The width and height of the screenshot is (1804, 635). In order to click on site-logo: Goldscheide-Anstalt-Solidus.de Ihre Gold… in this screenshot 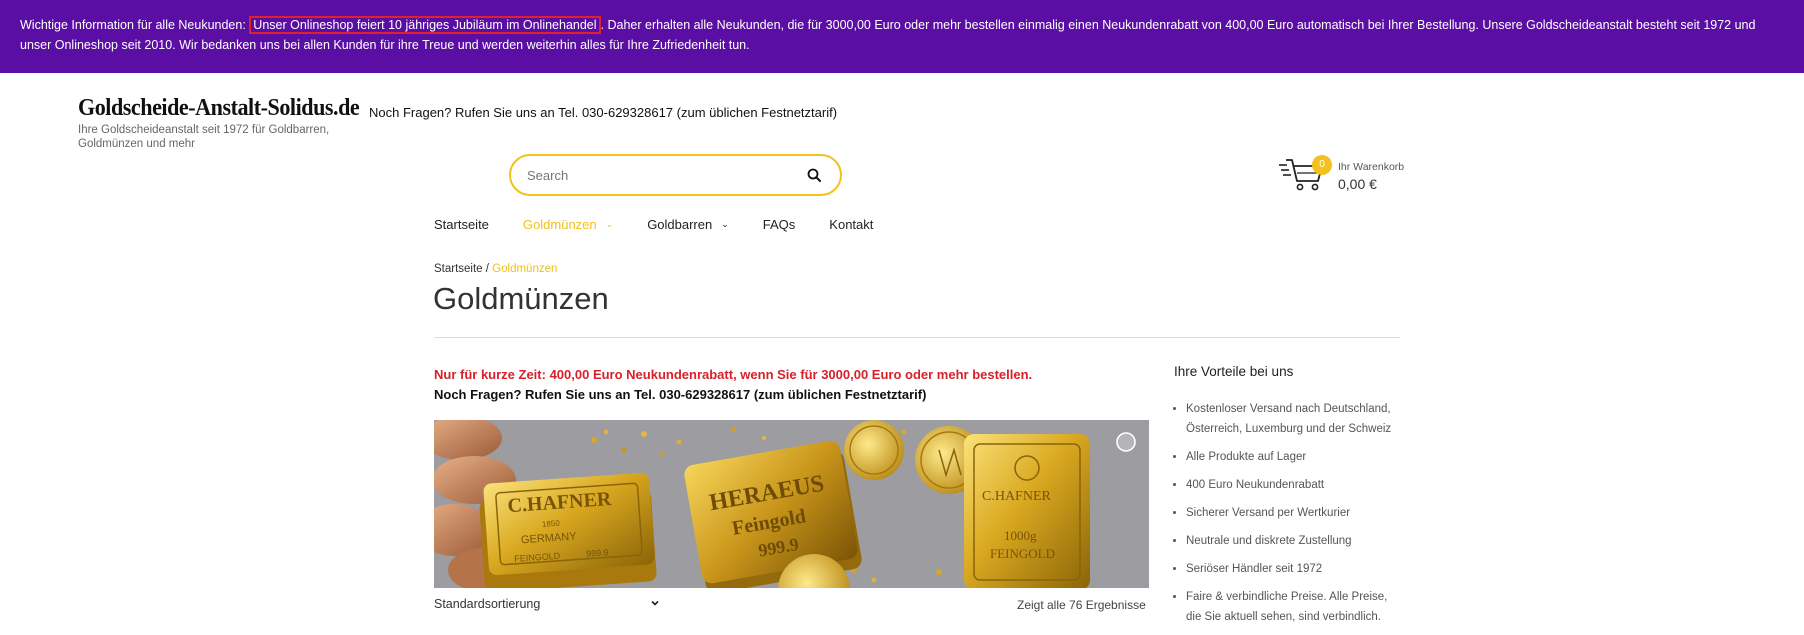, I will do `click(231, 123)`.